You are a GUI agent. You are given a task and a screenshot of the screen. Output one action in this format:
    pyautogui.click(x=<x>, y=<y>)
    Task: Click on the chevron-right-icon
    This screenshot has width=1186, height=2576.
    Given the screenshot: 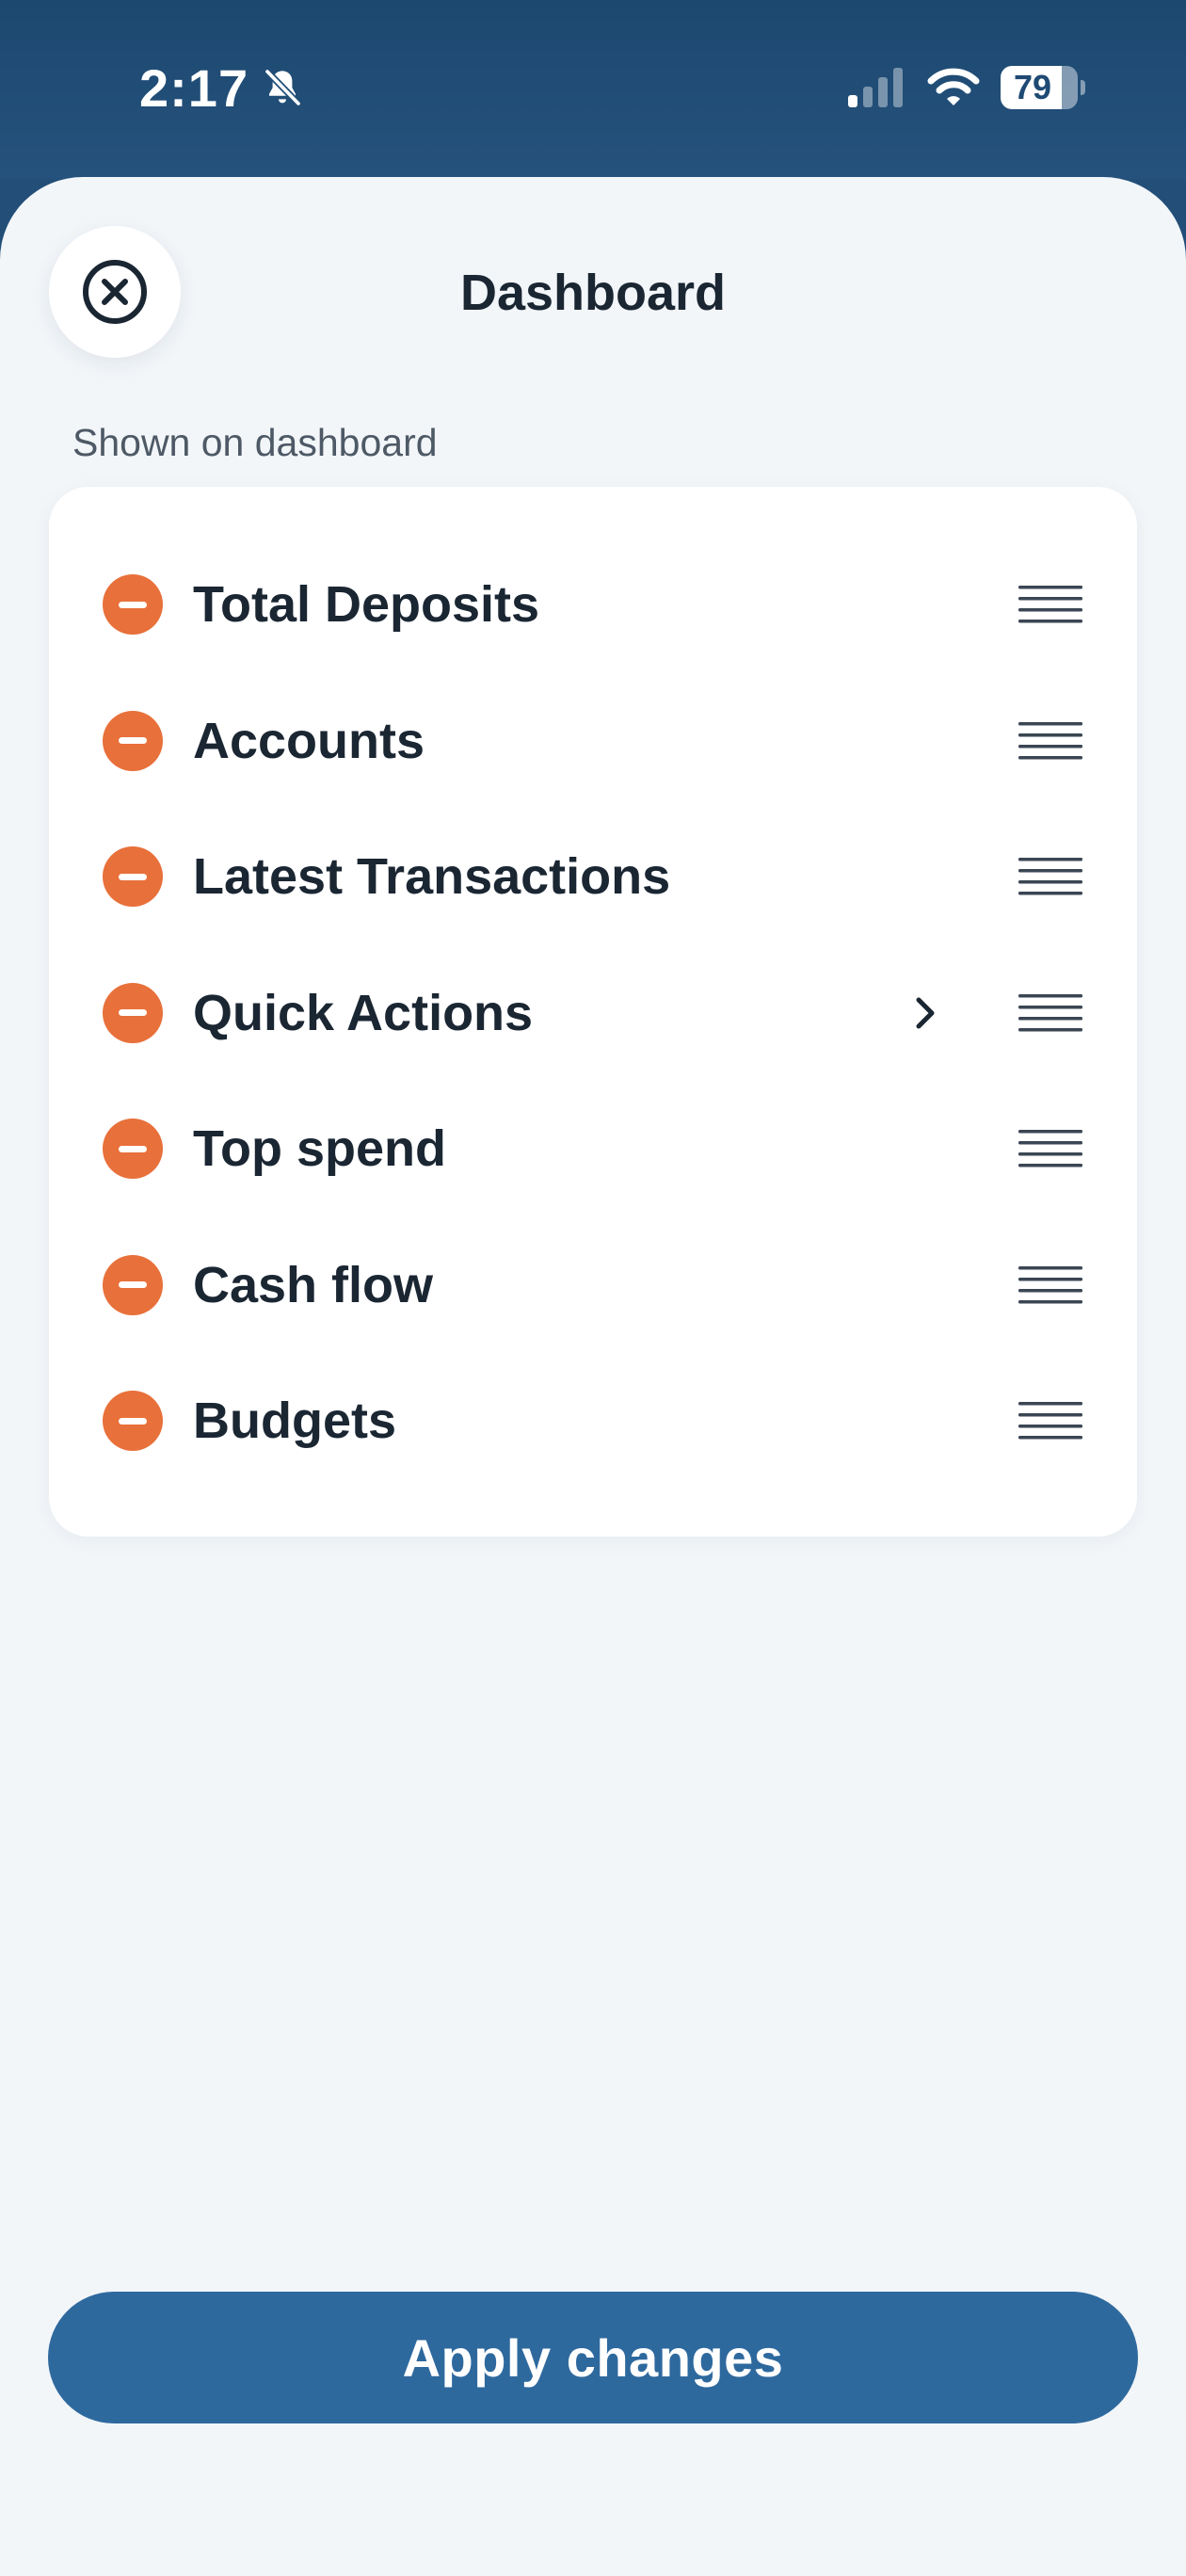 What is the action you would take?
    pyautogui.click(x=925, y=1013)
    